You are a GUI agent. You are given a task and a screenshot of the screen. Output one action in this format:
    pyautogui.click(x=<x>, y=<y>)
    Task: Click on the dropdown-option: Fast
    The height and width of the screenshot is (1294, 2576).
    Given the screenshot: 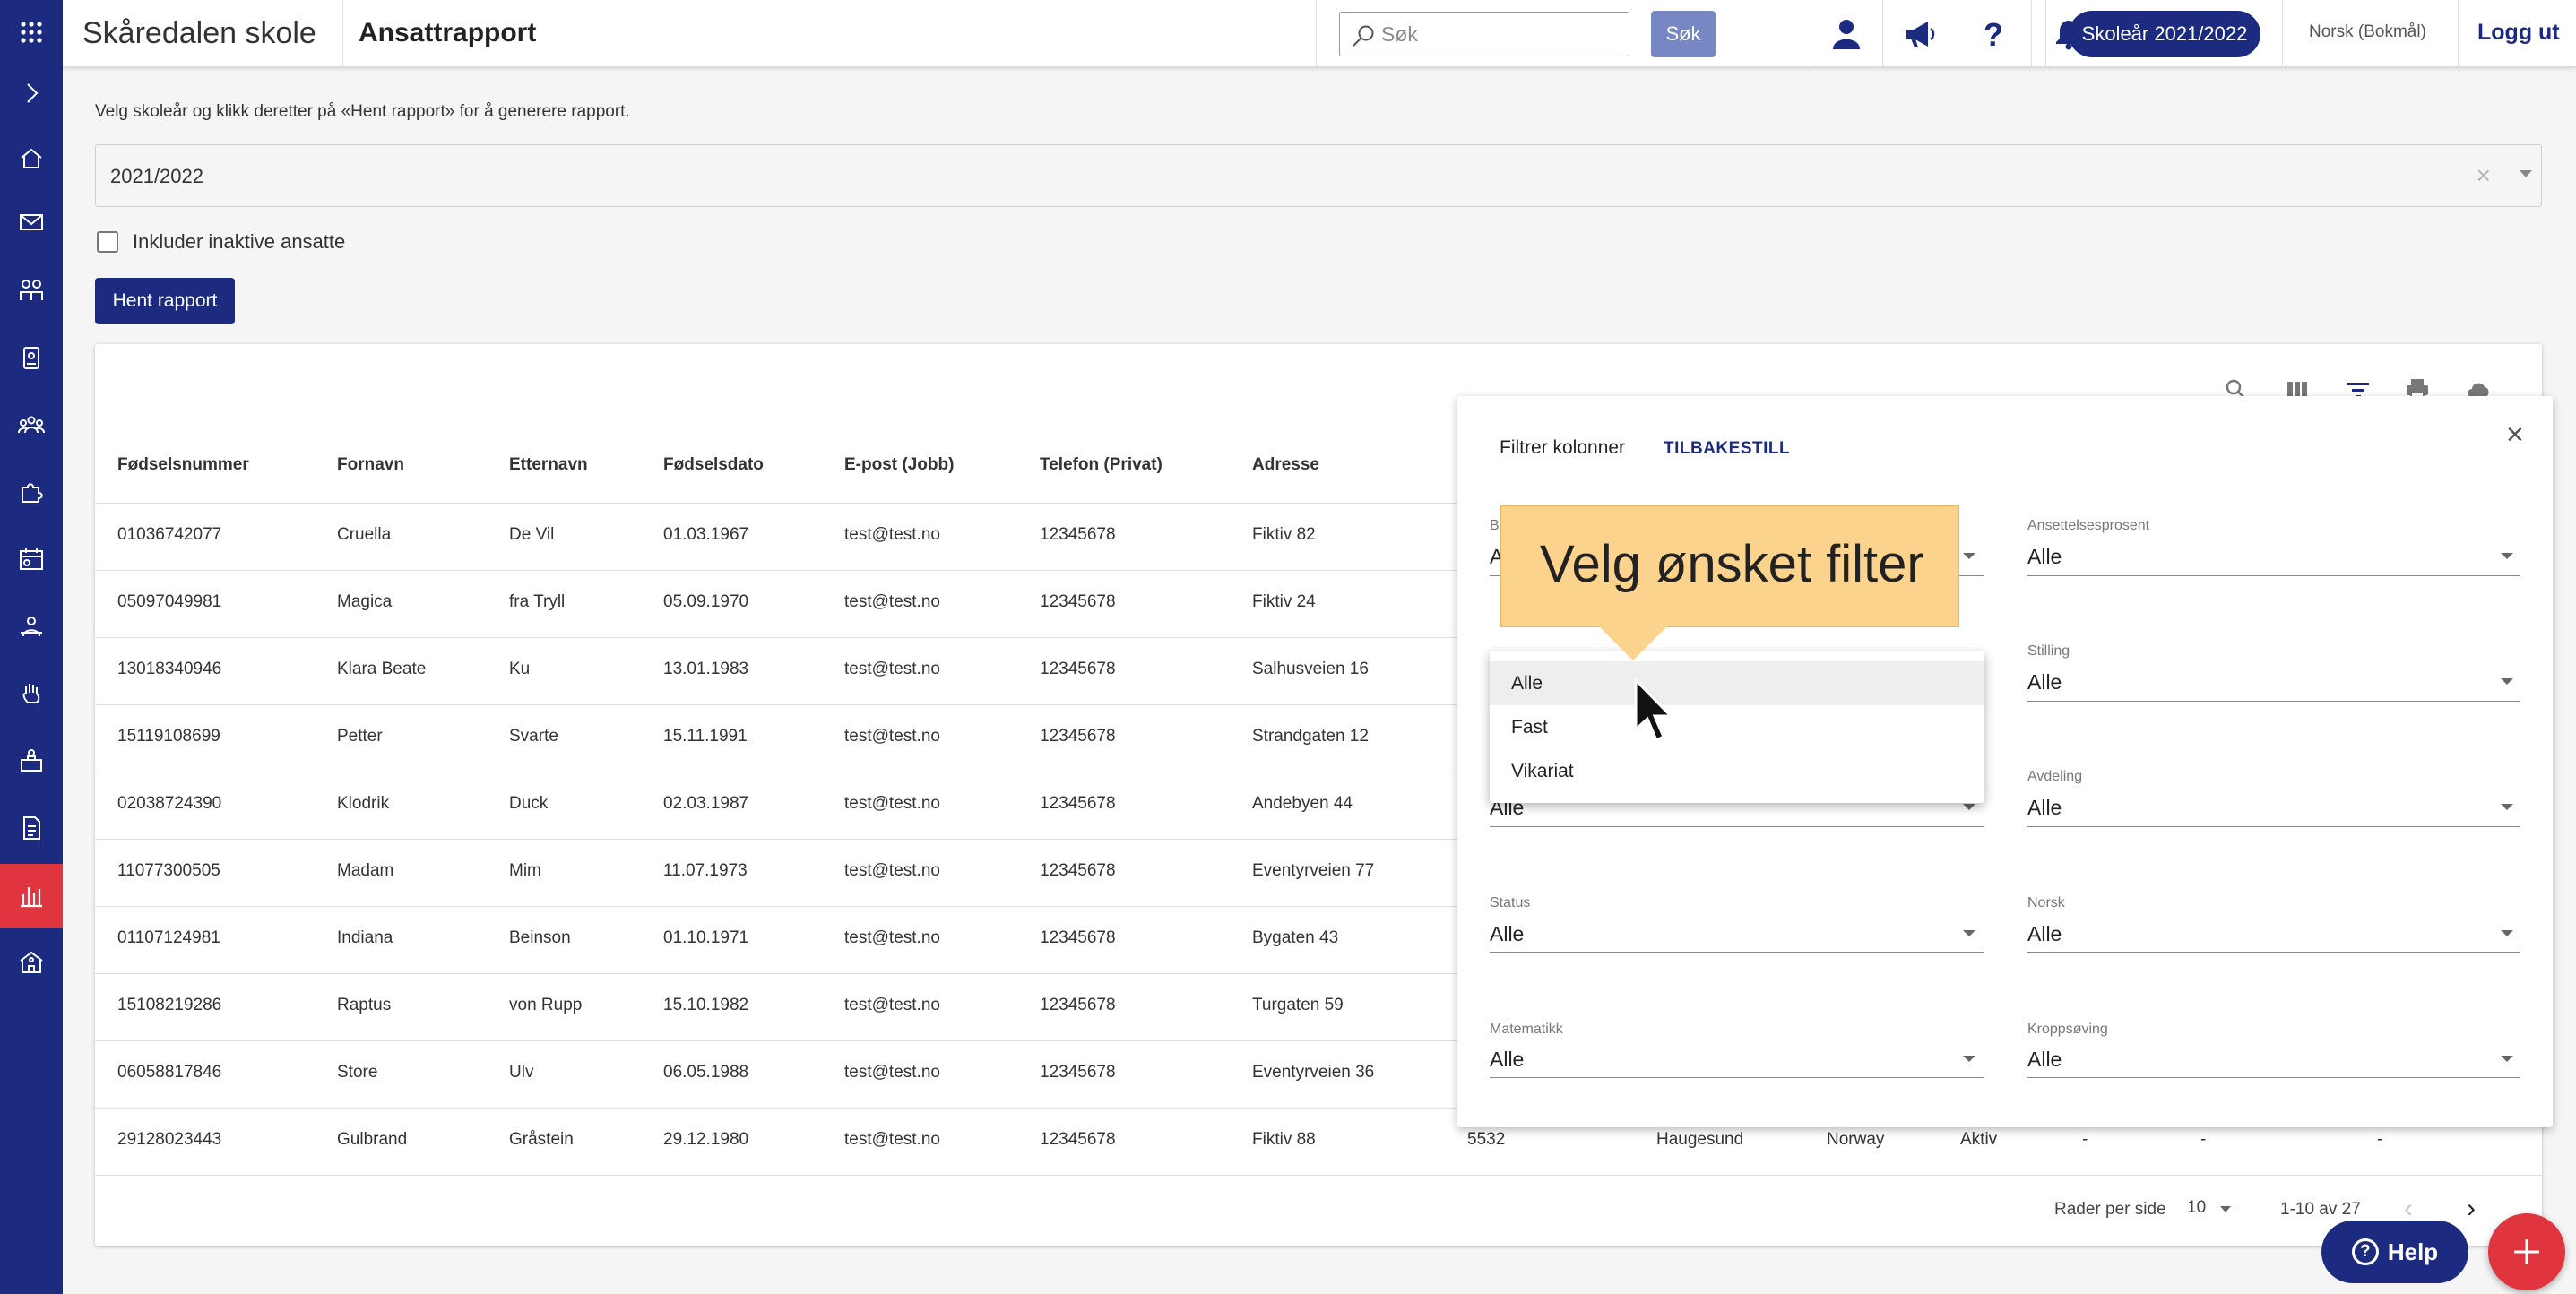 What is the action you would take?
    pyautogui.click(x=1737, y=727)
    